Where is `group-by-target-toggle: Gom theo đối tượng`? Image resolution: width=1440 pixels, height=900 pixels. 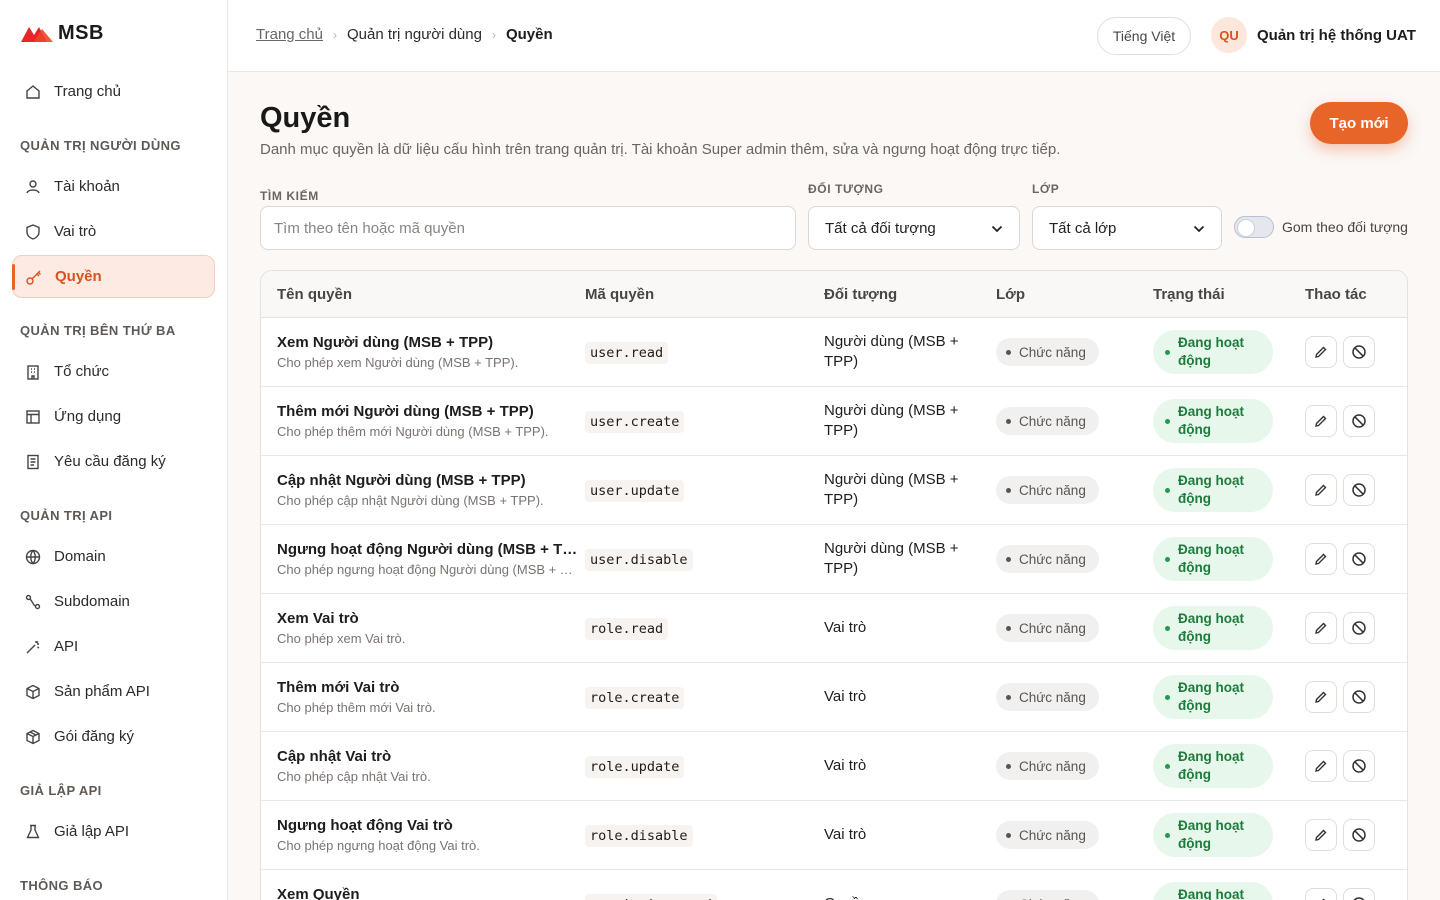 group-by-target-toggle: Gom theo đối tượng is located at coordinates (1321, 227).